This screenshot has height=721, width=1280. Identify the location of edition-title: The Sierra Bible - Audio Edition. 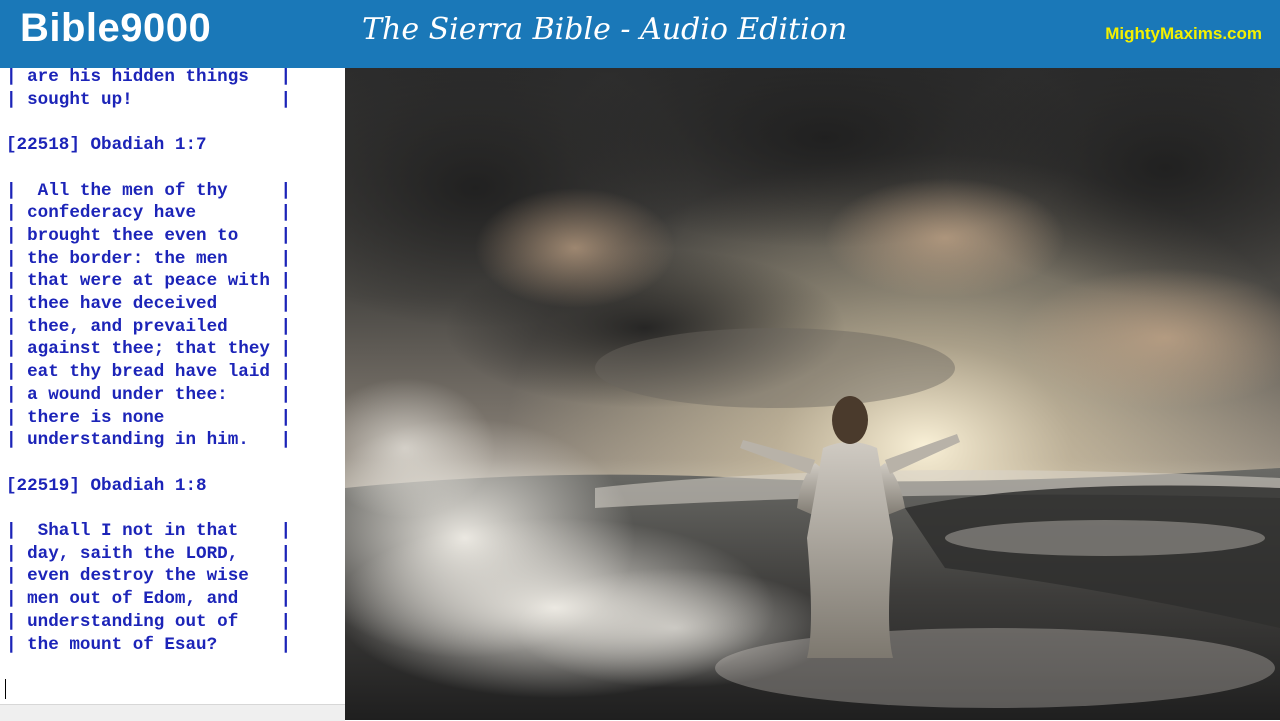
(605, 29).